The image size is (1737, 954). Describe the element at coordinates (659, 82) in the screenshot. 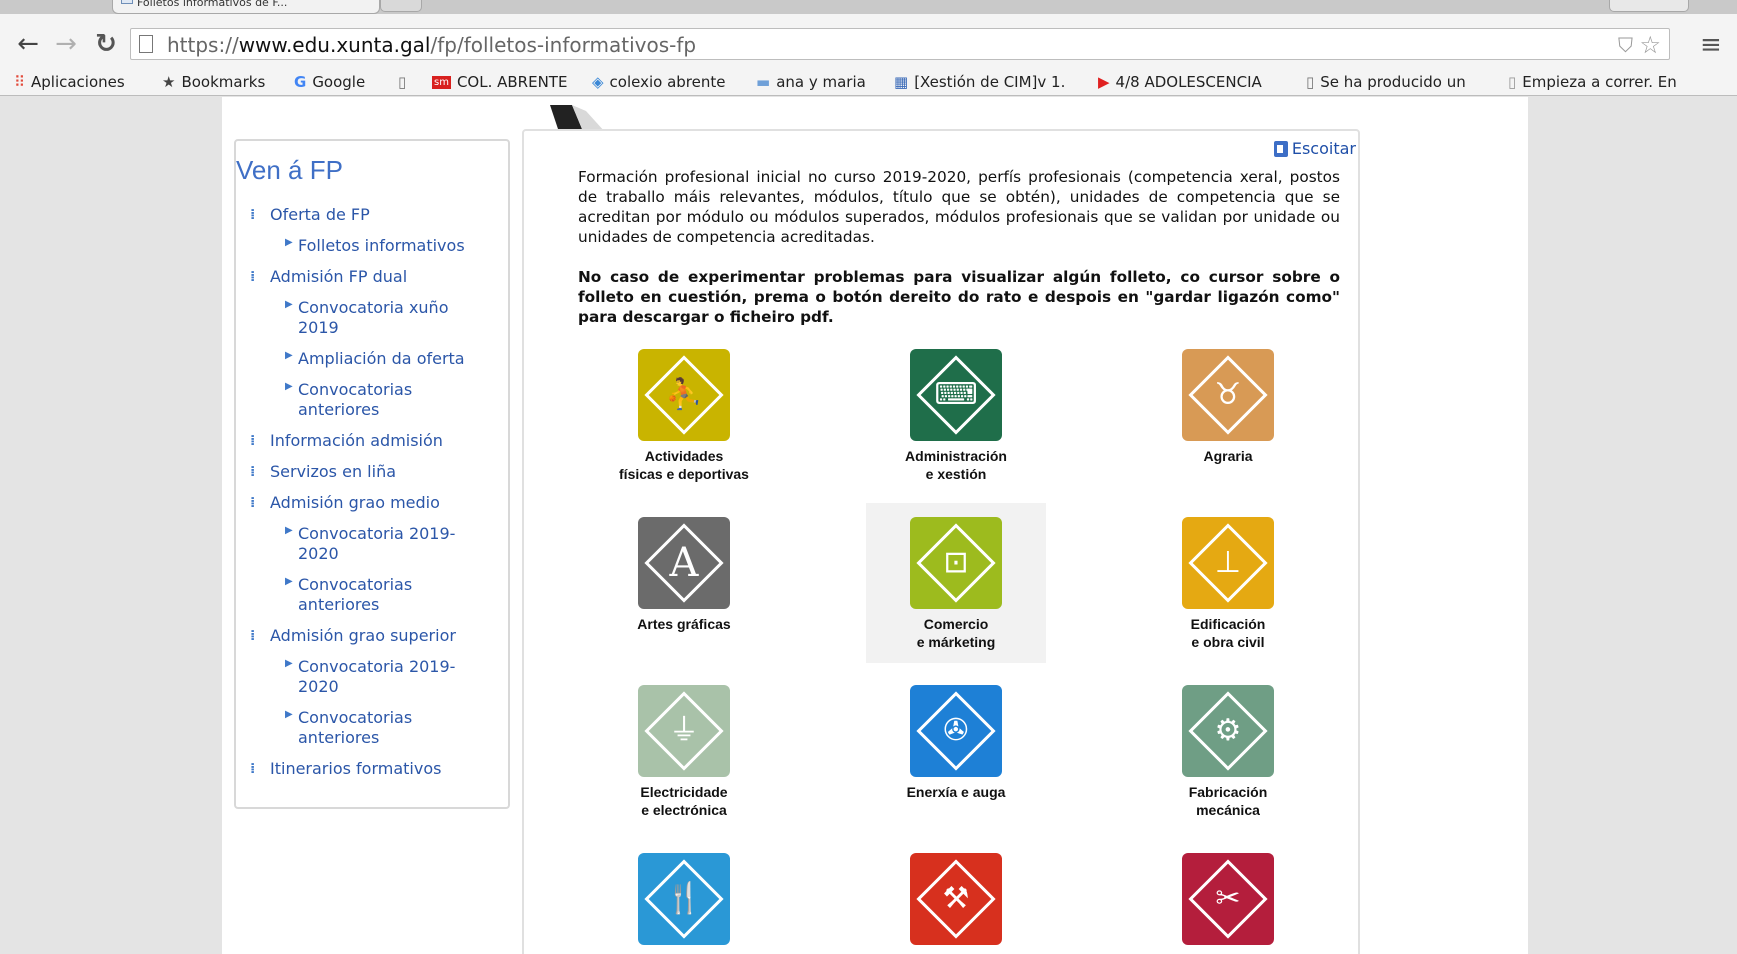

I see `bookmark-colexio-abrente: ◈ colexio abrente` at that location.